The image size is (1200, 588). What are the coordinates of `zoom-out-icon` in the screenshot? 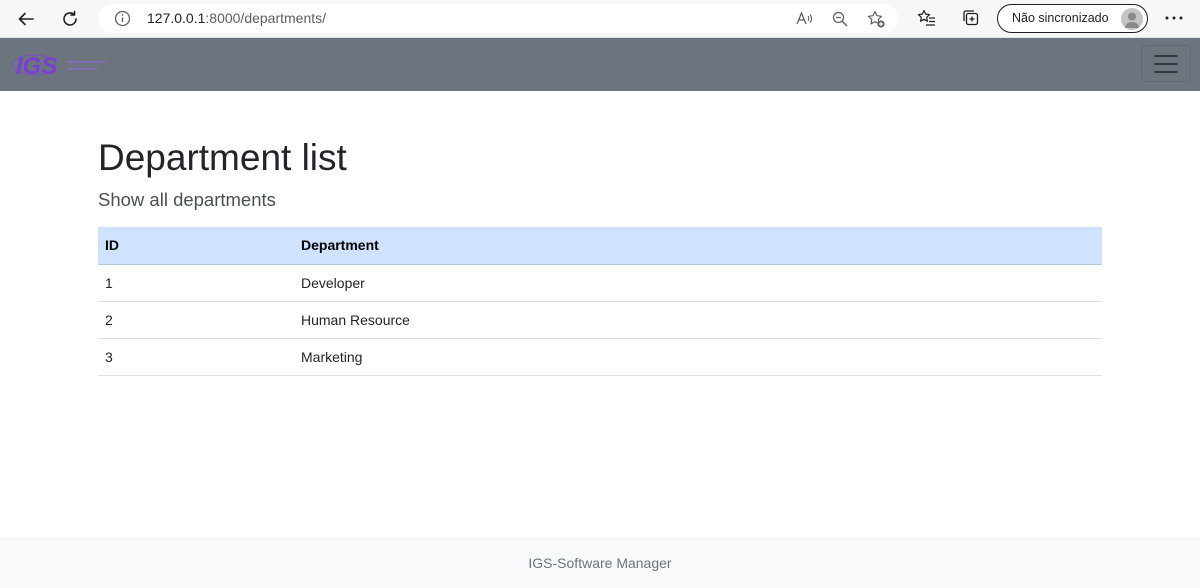 It's located at (840, 19).